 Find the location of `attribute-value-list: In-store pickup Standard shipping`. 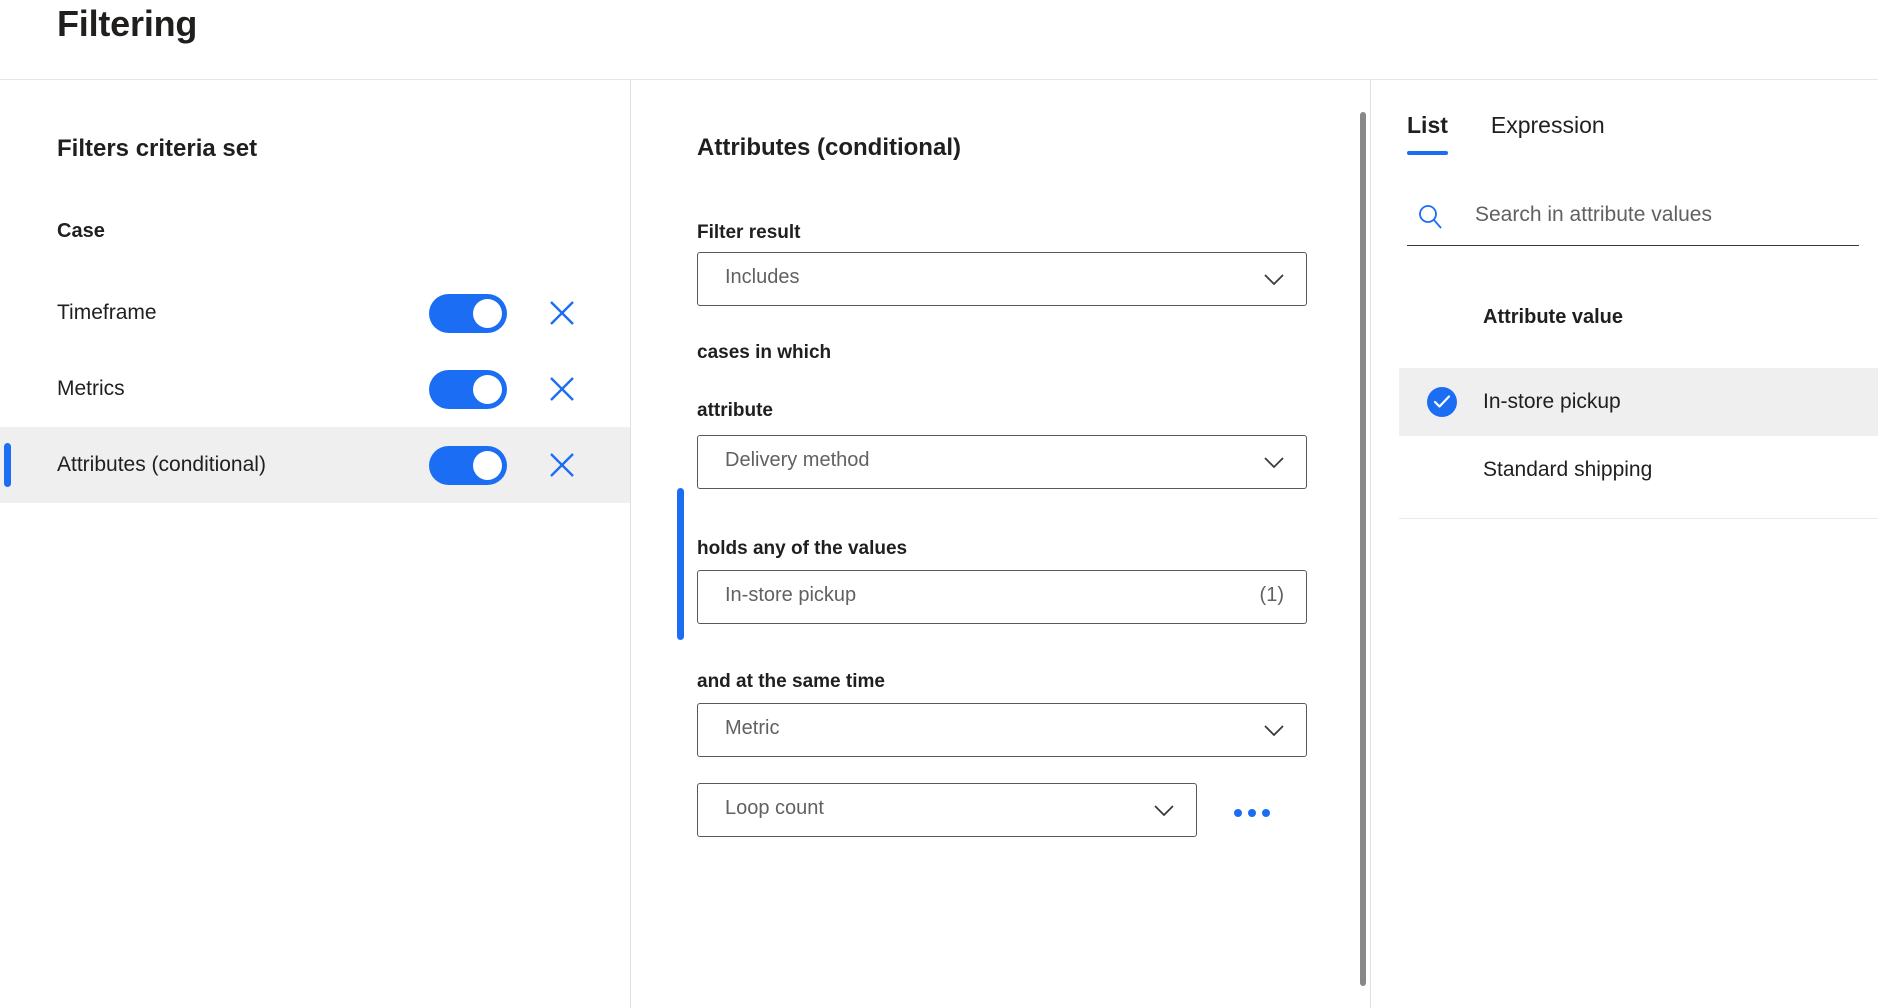

attribute-value-list: In-store pickup Standard shipping is located at coordinates (1638, 436).